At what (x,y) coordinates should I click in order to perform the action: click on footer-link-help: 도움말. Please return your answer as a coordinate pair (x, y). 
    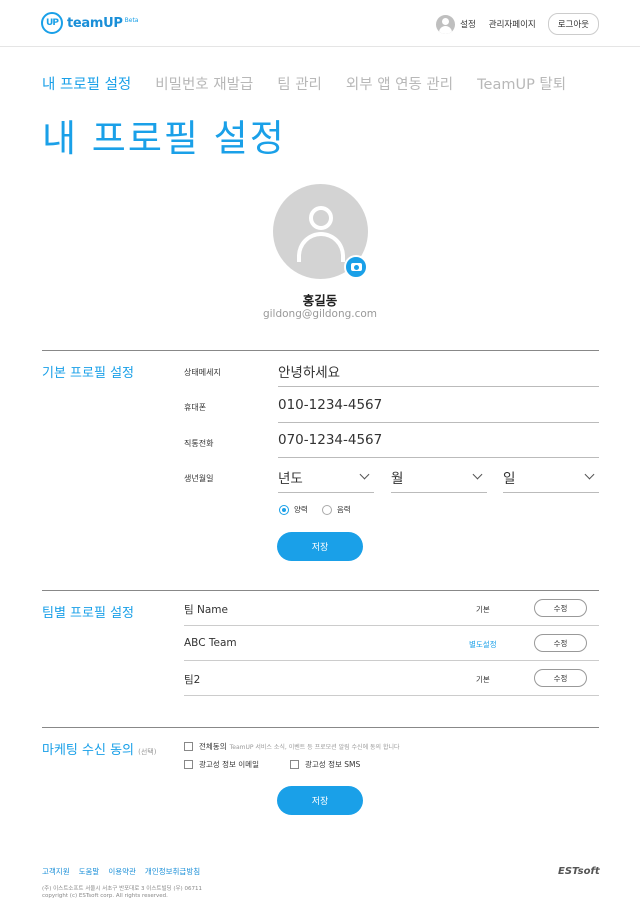
    Looking at the image, I should click on (89, 871).